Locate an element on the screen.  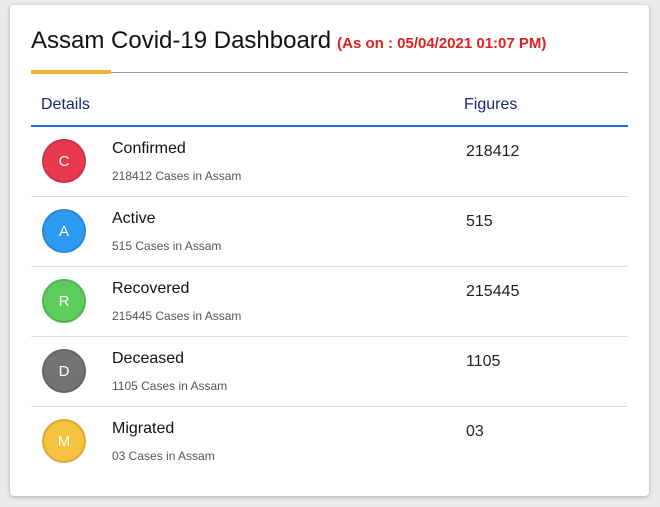
row-subtitle: 218412 Cases in Assam is located at coordinates (177, 176).